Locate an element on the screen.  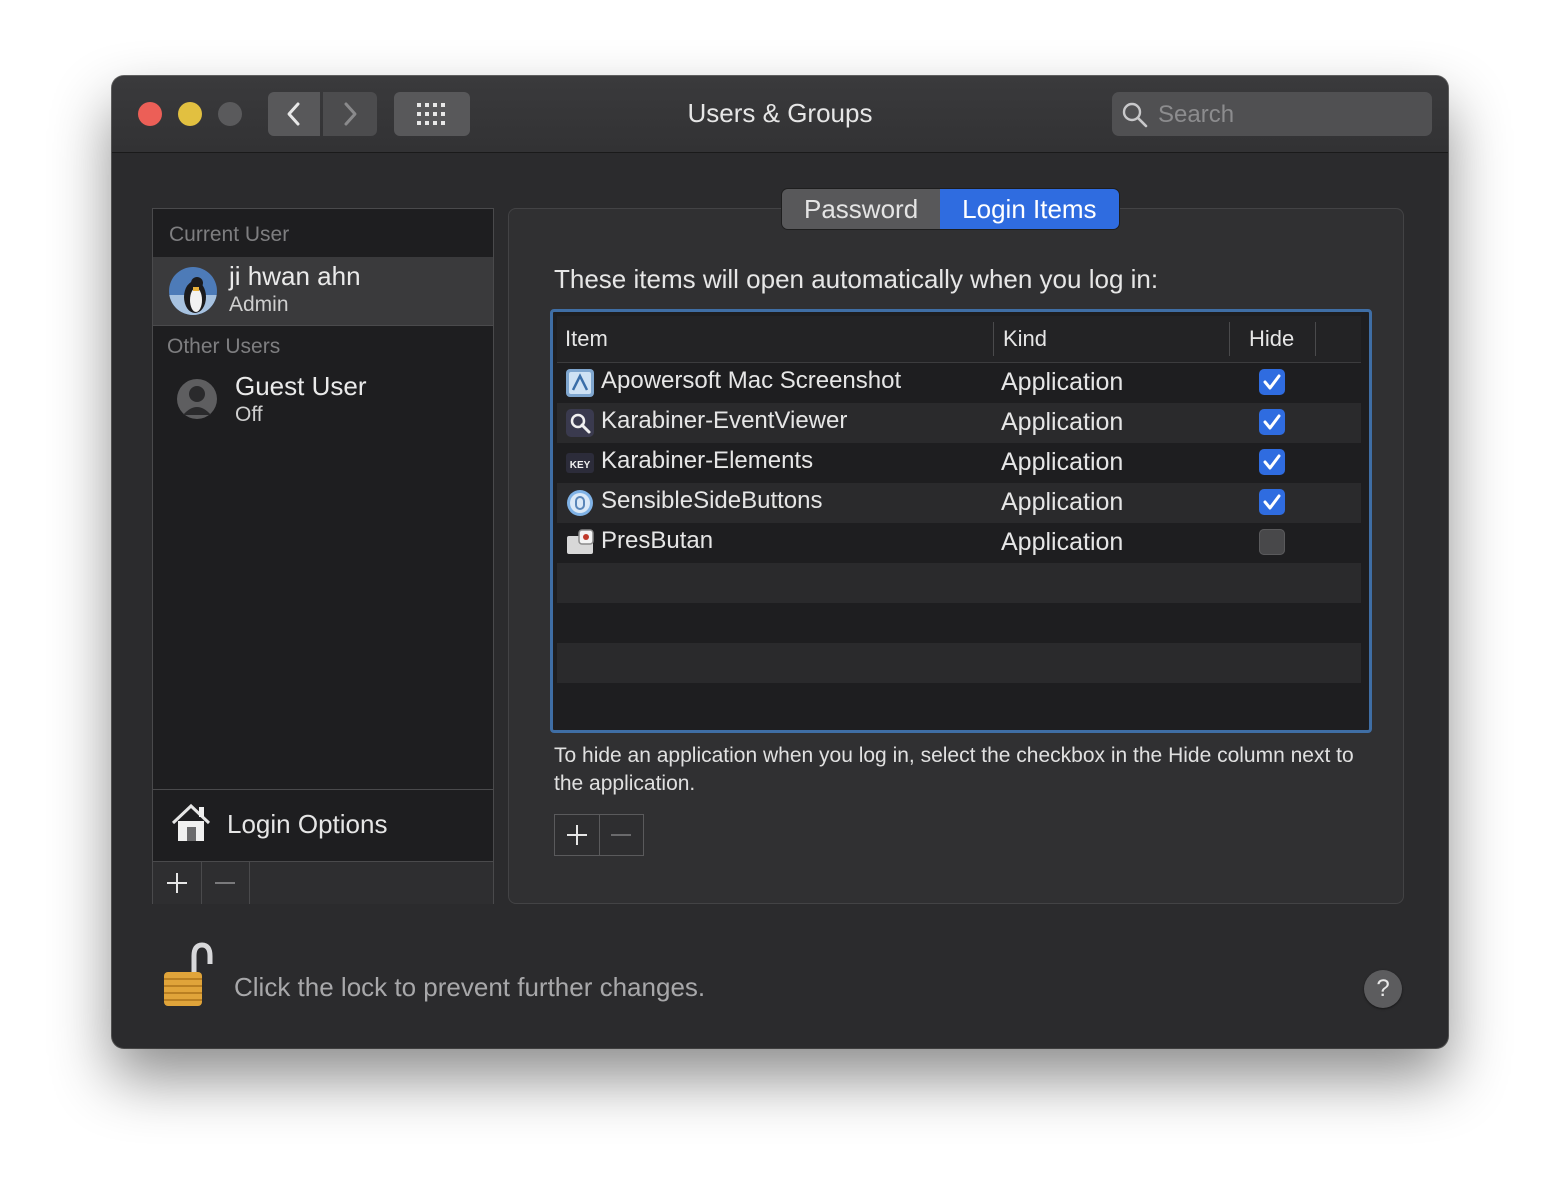
guest-user-icon is located at coordinates (197, 399).